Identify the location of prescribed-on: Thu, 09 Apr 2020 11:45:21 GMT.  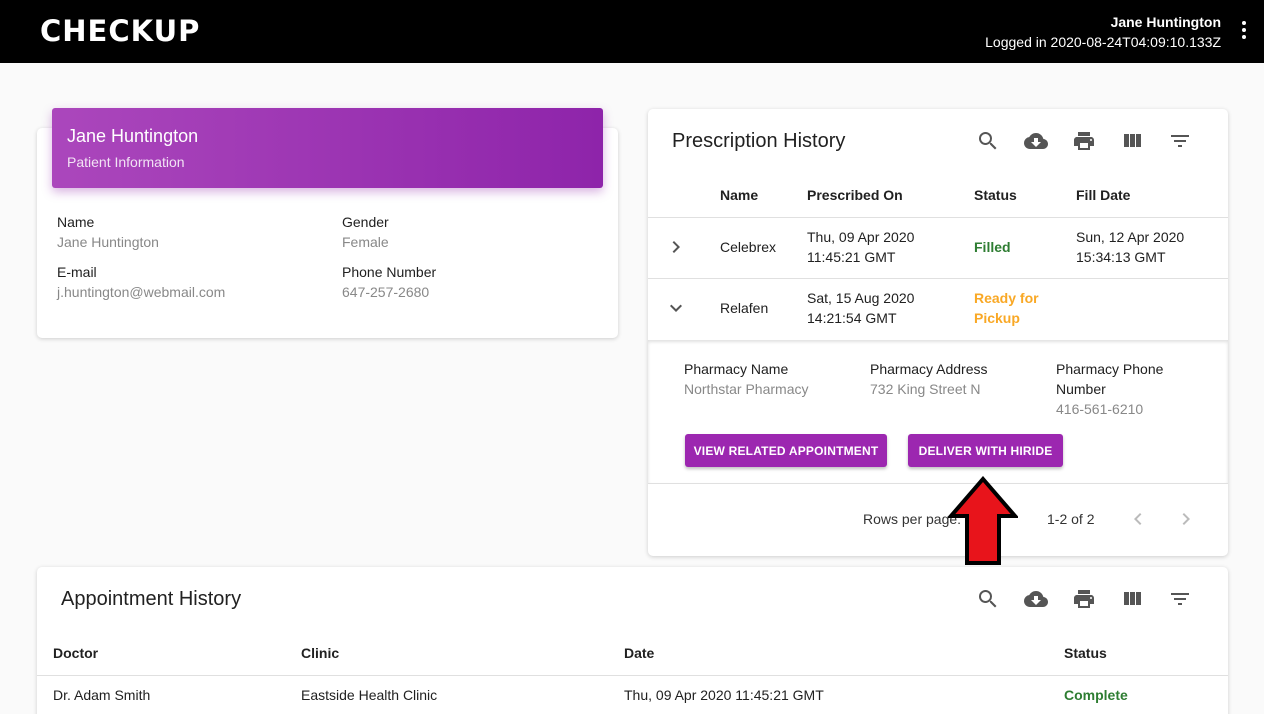
(860, 247).